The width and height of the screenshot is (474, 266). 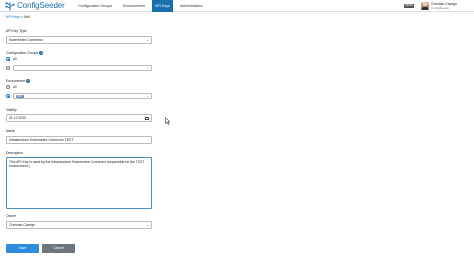 What do you see at coordinates (16, 31) in the screenshot?
I see `api-key-type-label: API Key Type` at bounding box center [16, 31].